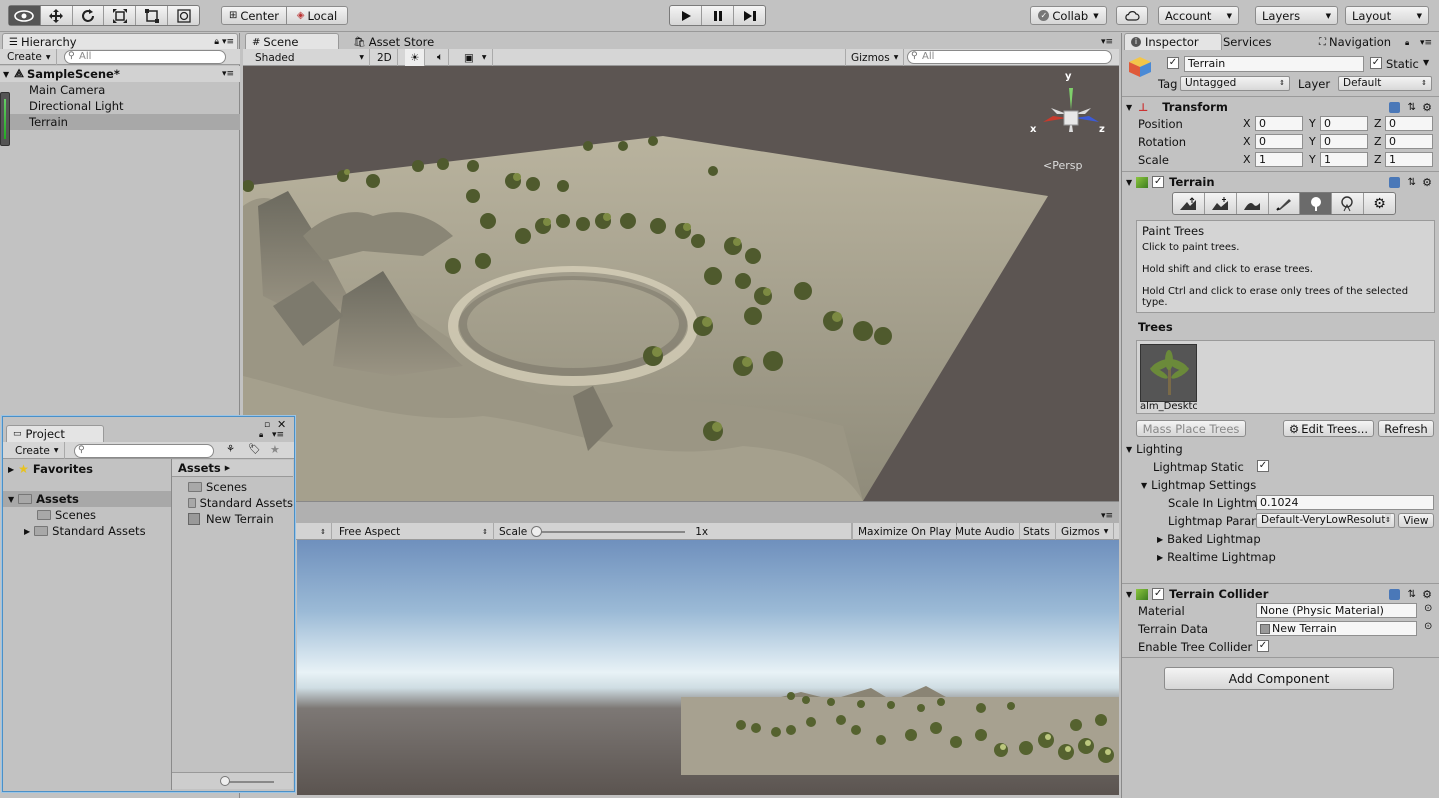  Describe the element at coordinates (232, 468) in the screenshot. I see `assets-breadcrumb: Assets ▶` at that location.